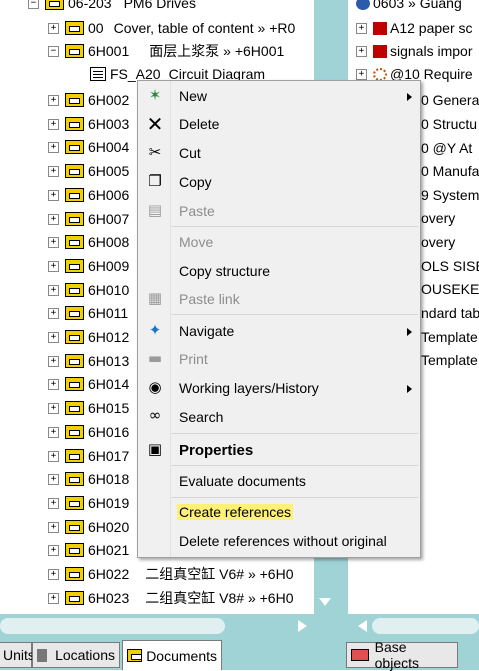 This screenshot has width=479, height=671. What do you see at coordinates (201, 417) in the screenshot?
I see `menu-item-search: Search` at bounding box center [201, 417].